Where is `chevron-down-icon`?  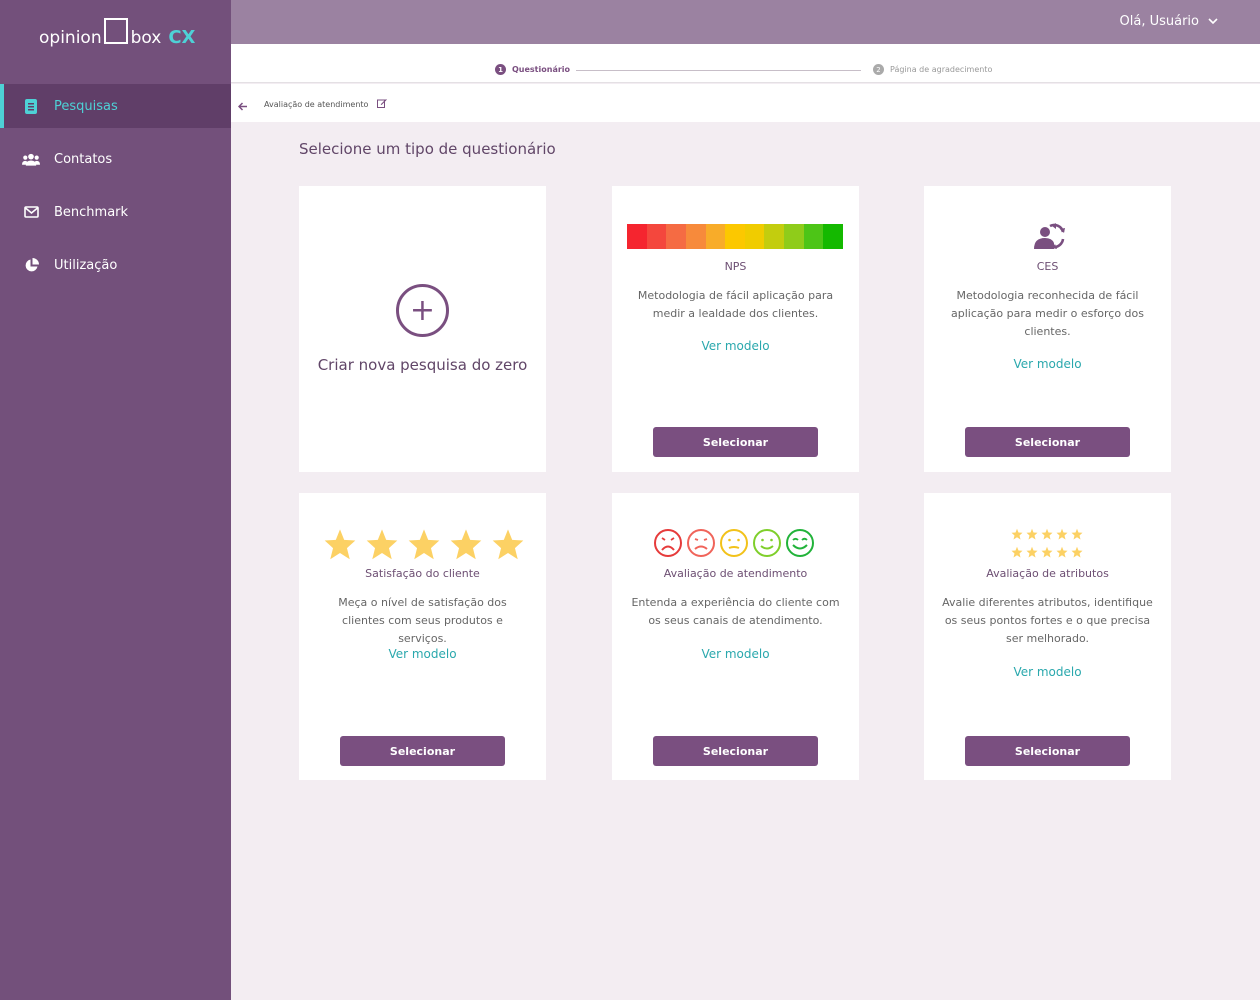 chevron-down-icon is located at coordinates (1213, 21).